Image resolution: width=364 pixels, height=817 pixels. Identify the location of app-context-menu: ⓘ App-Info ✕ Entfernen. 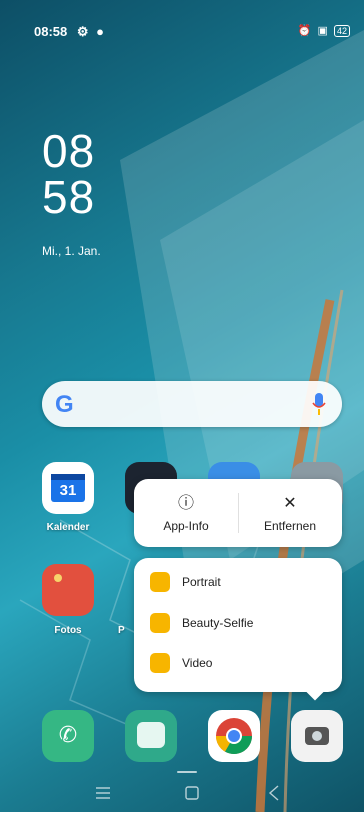
(238, 513).